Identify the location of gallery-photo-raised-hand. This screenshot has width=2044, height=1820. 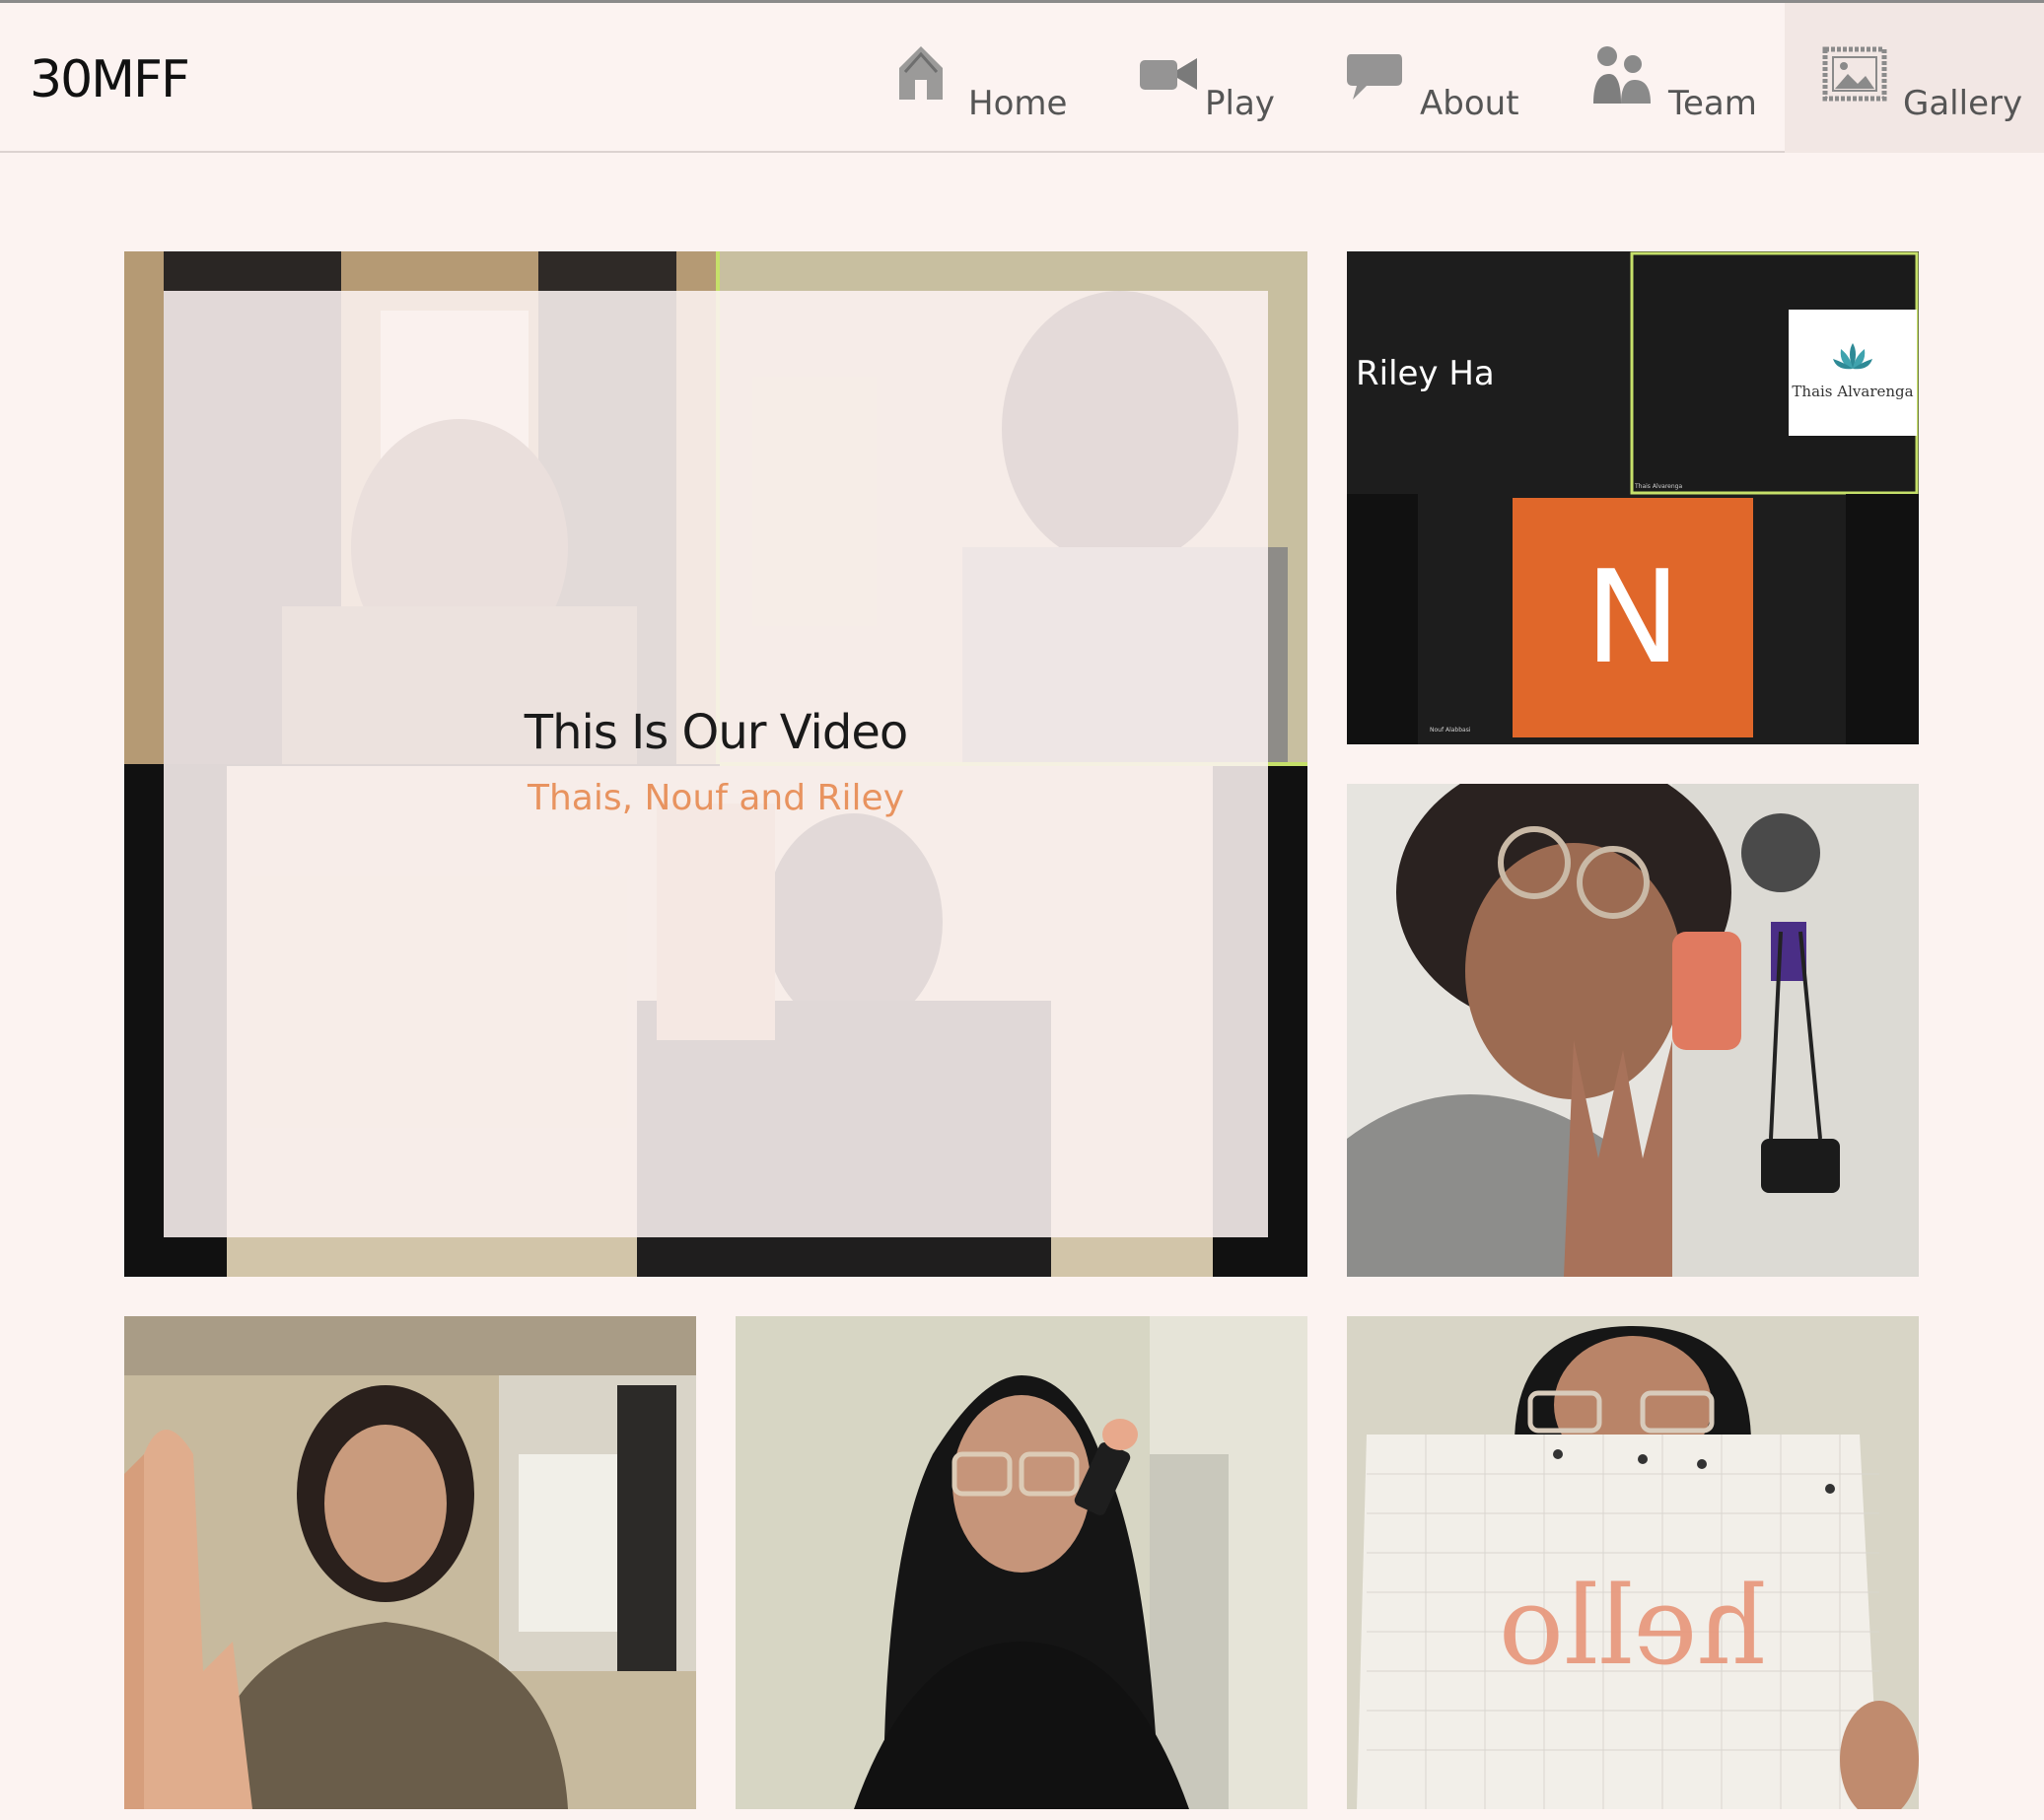
(410, 1562).